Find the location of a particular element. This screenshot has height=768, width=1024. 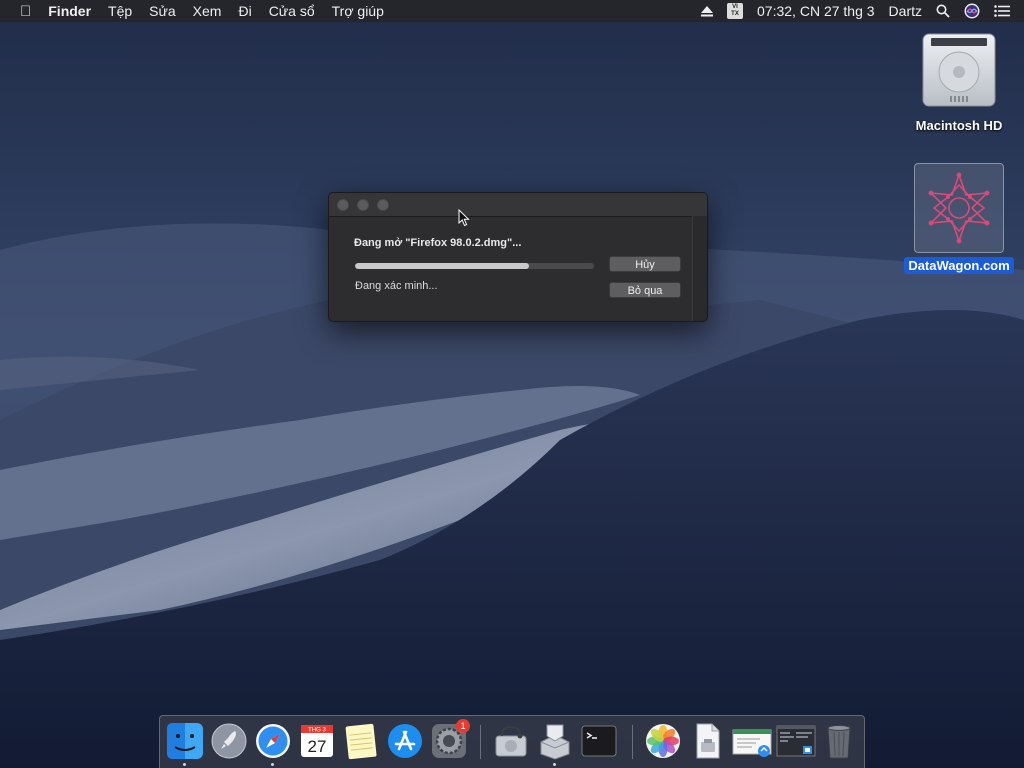

input-source-indicator: VI TX is located at coordinates (735, 11).